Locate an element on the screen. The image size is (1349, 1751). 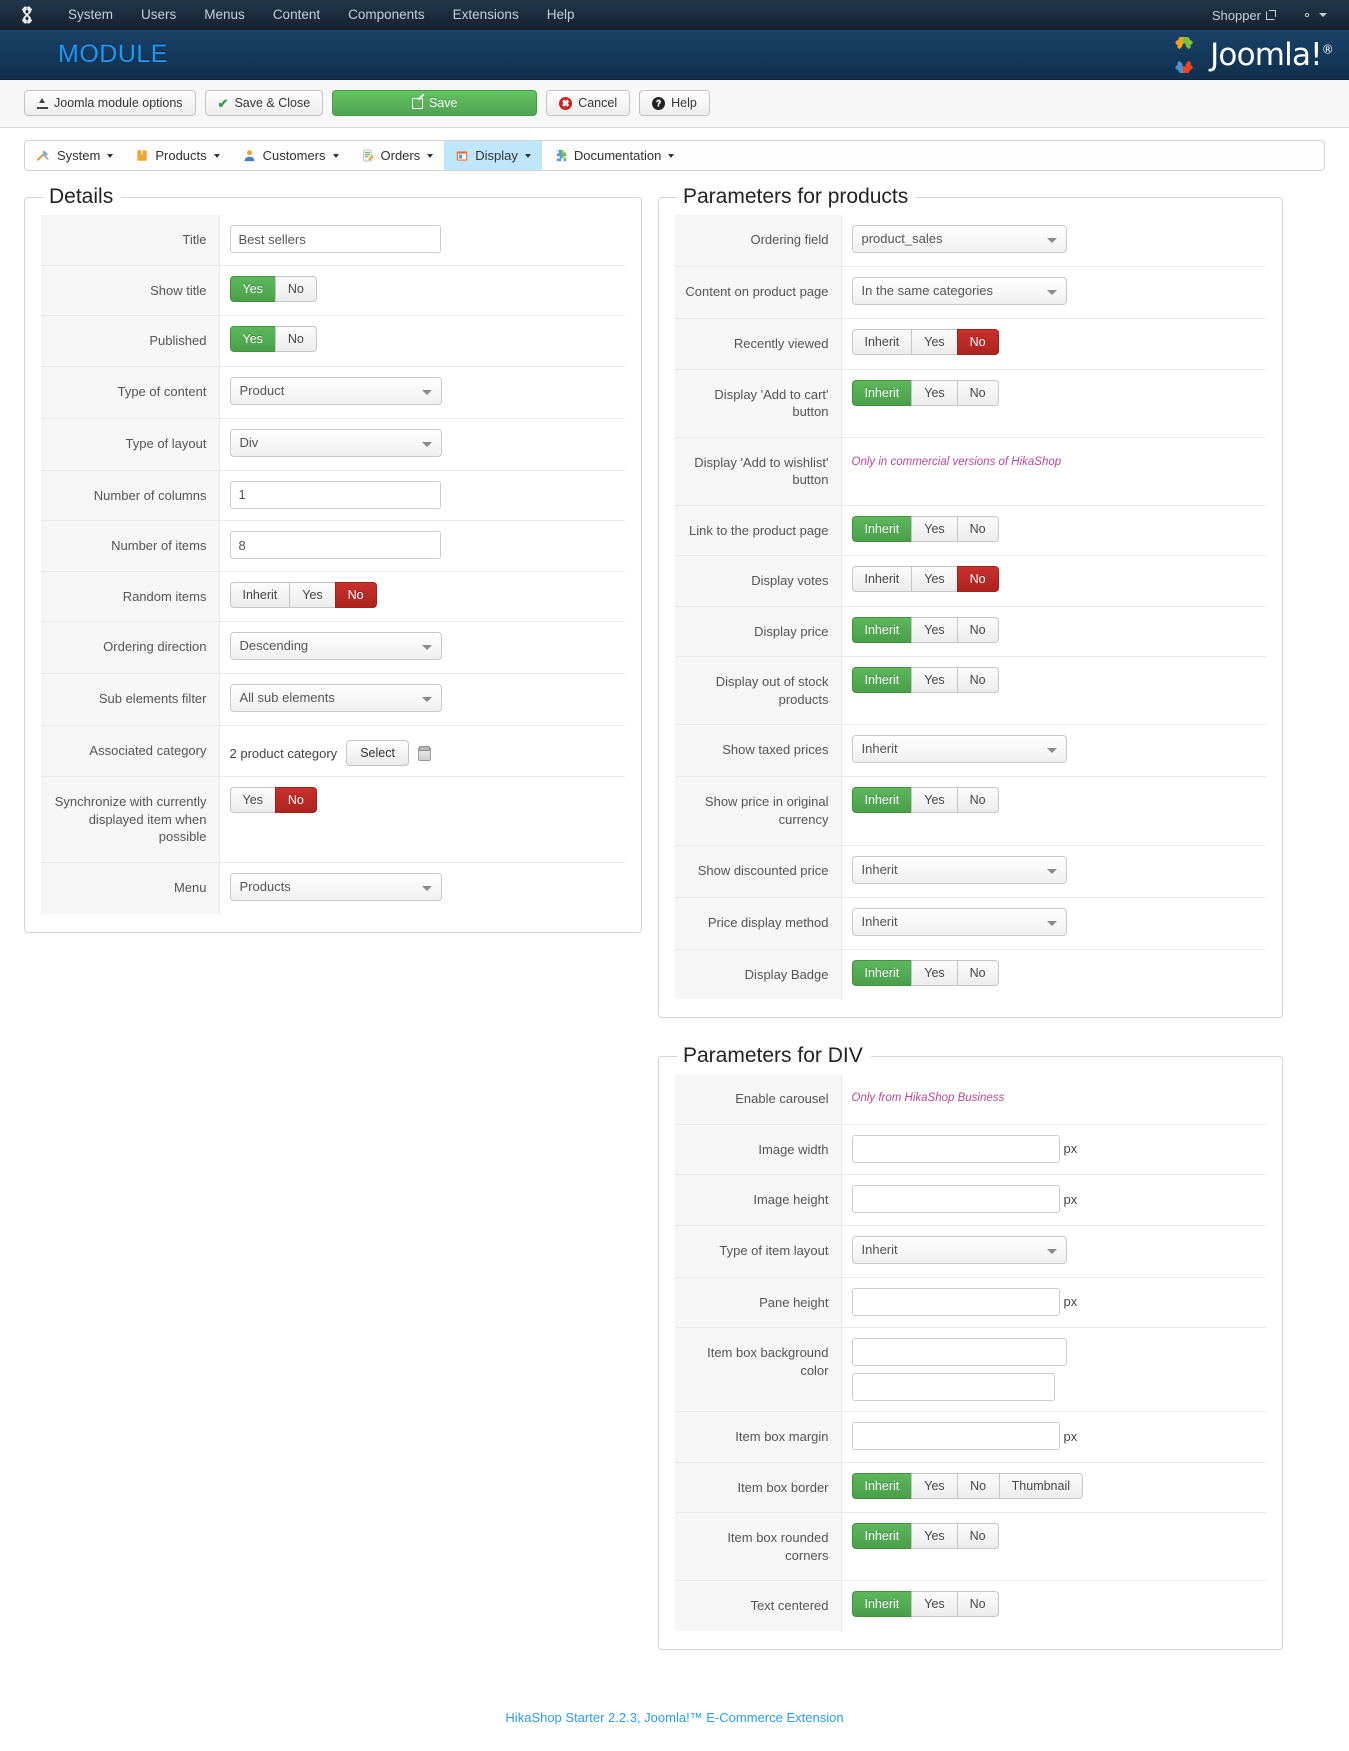
show-title-no: No is located at coordinates (295, 288).